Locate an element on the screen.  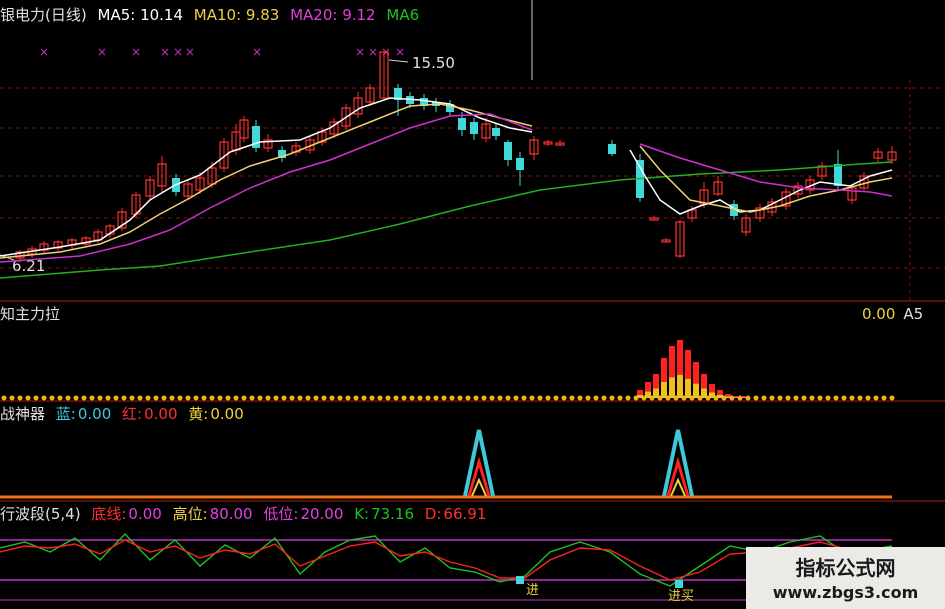
low-label: 低位: is located at coordinates (281, 514).